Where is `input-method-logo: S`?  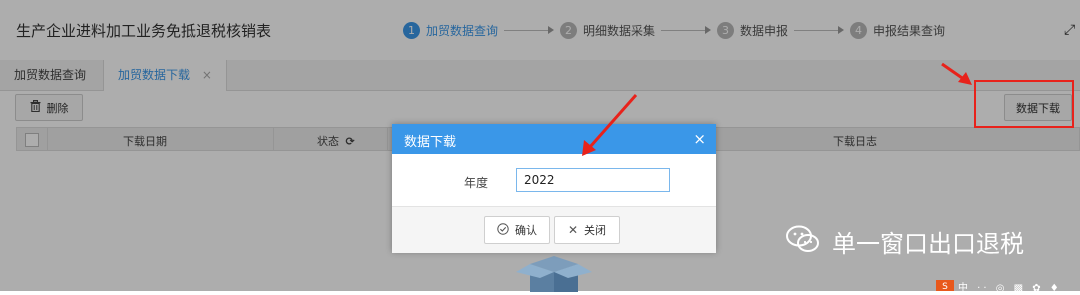
input-method-logo: S is located at coordinates (945, 285).